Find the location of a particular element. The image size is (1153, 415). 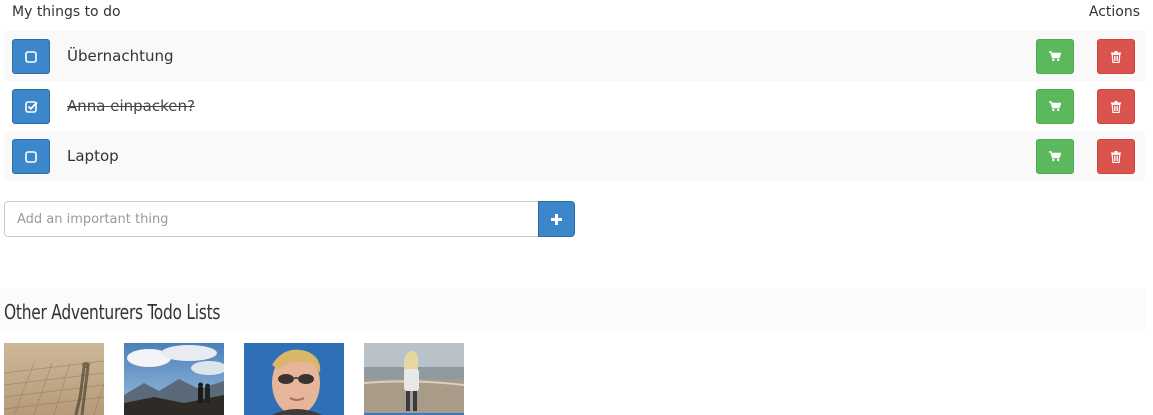

woman-beach-photo is located at coordinates (414, 379).